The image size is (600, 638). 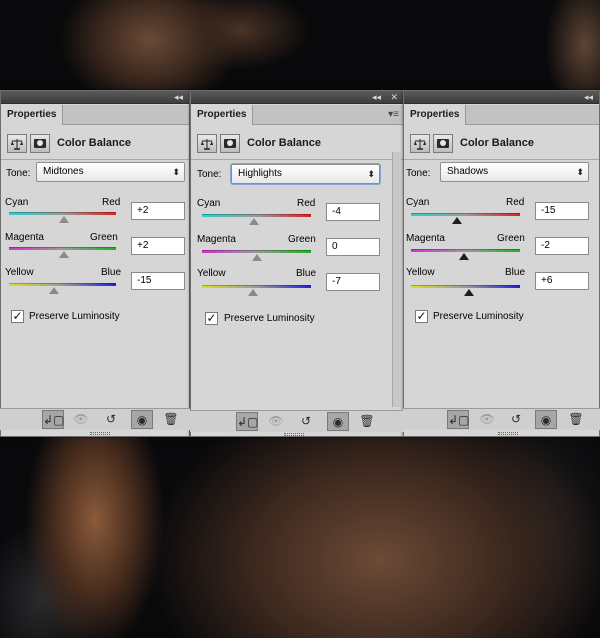 I want to click on cyan-red-value: -4, so click(x=353, y=212).